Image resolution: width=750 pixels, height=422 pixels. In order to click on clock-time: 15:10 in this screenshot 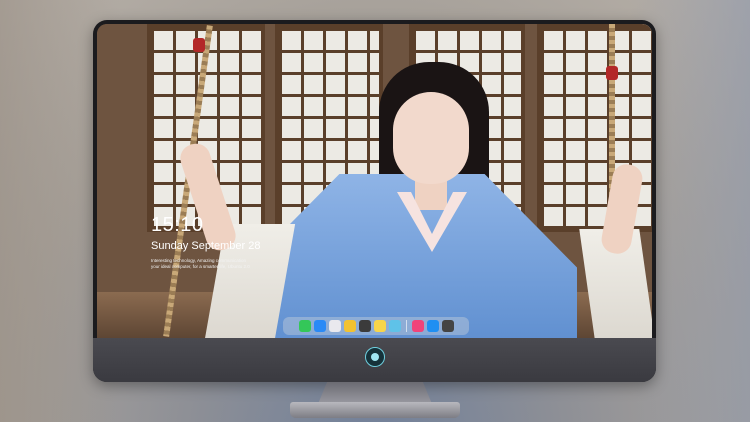, I will do `click(177, 225)`.